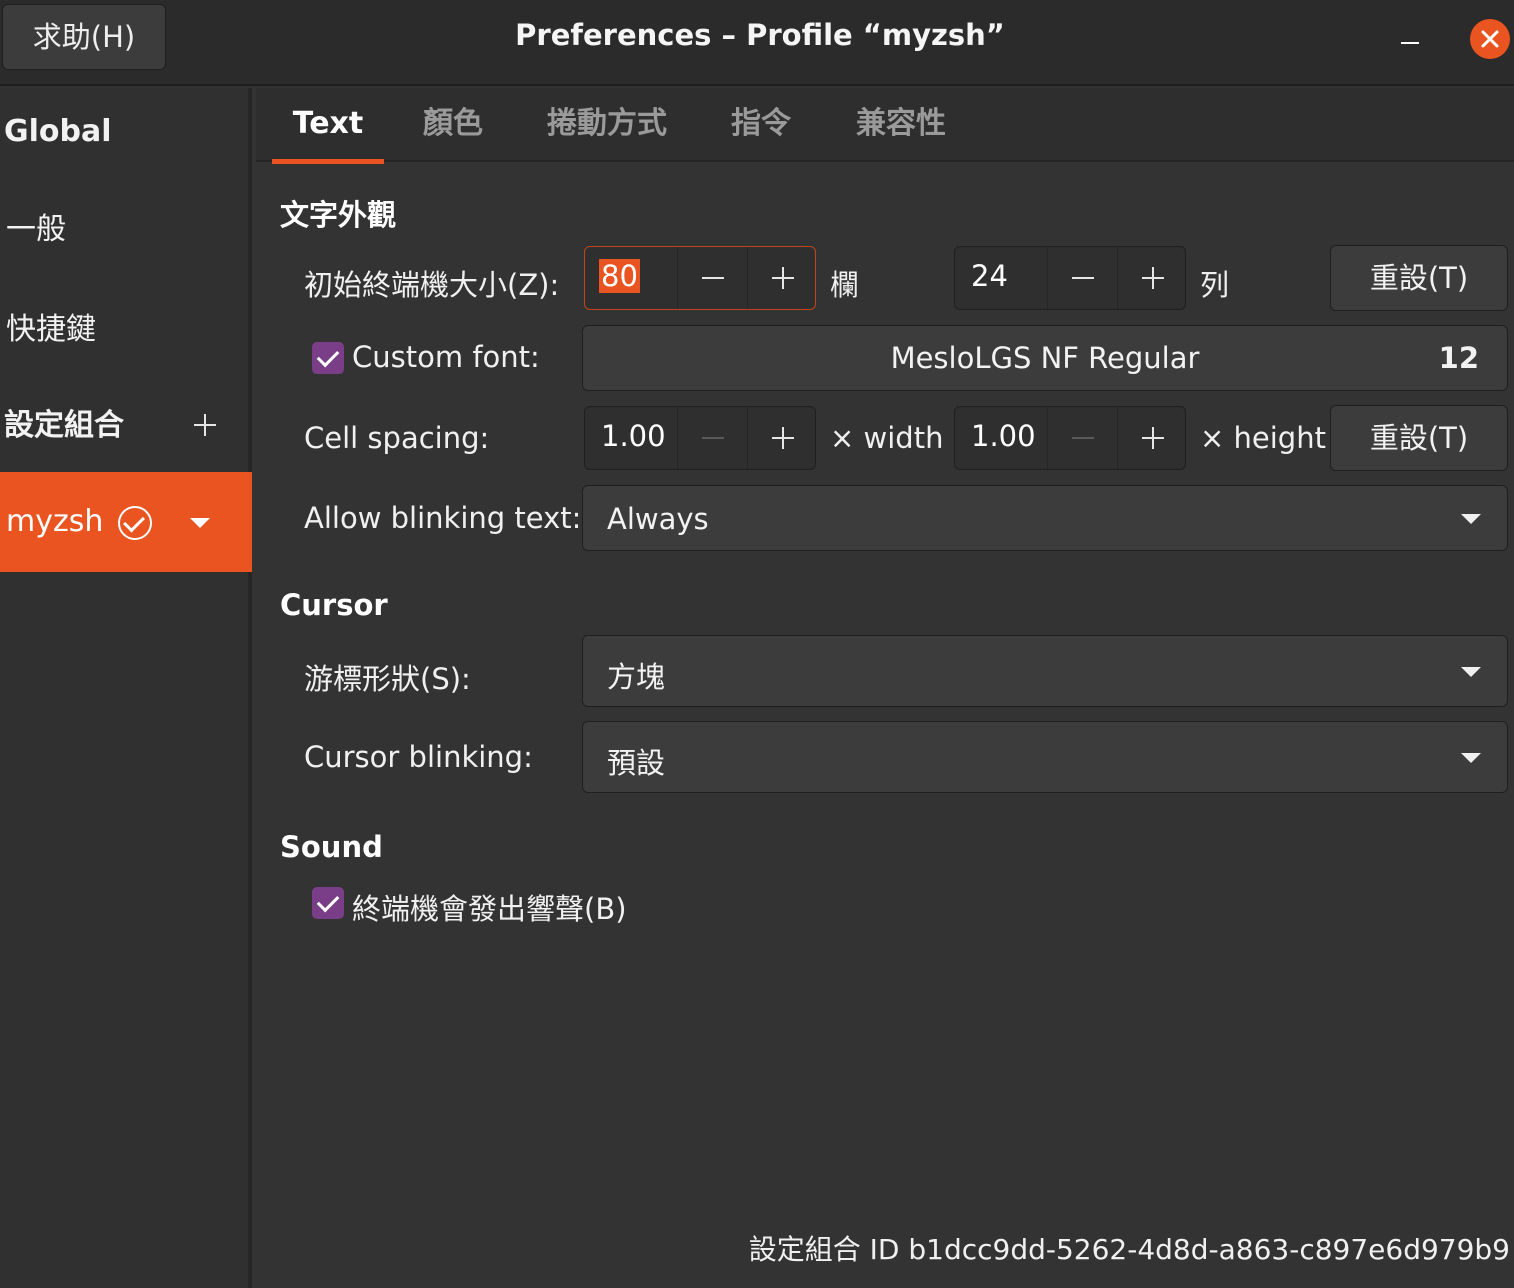  What do you see at coordinates (1419, 438) in the screenshot?
I see `reset-spacing-button: 重設(T)` at bounding box center [1419, 438].